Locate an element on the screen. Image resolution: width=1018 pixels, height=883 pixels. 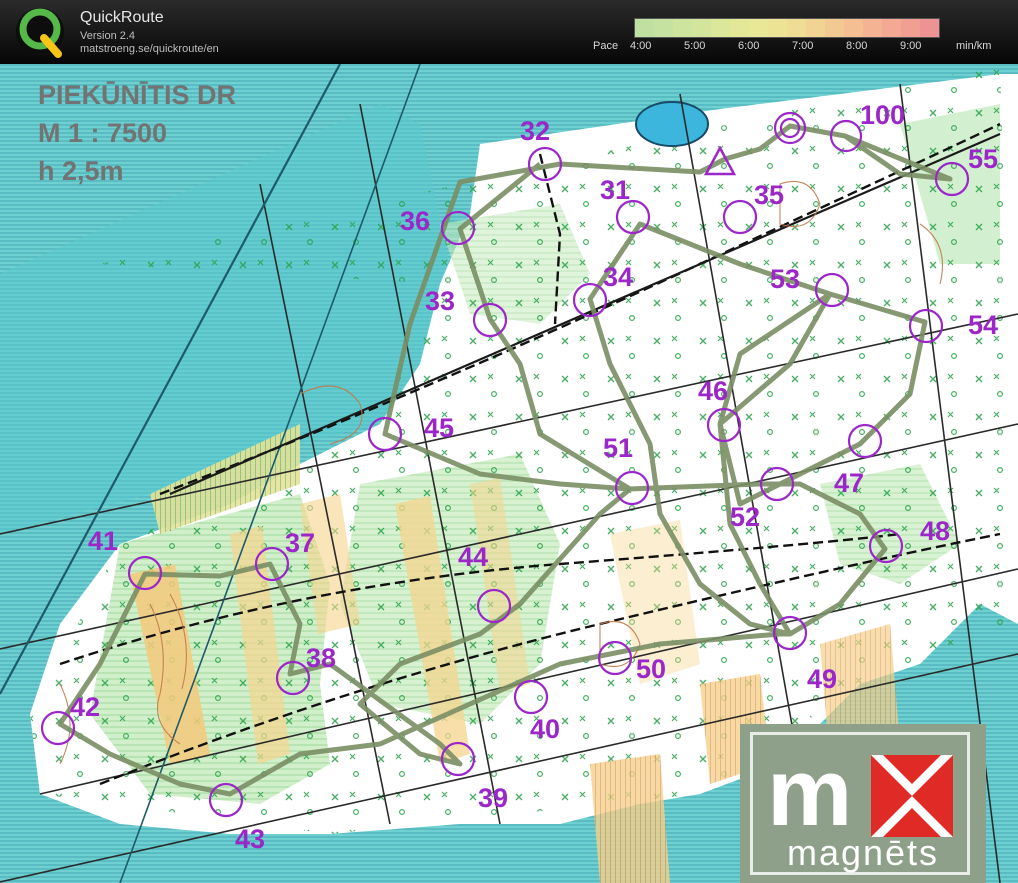
map-scale: M 1 : 7500 is located at coordinates (103, 133).